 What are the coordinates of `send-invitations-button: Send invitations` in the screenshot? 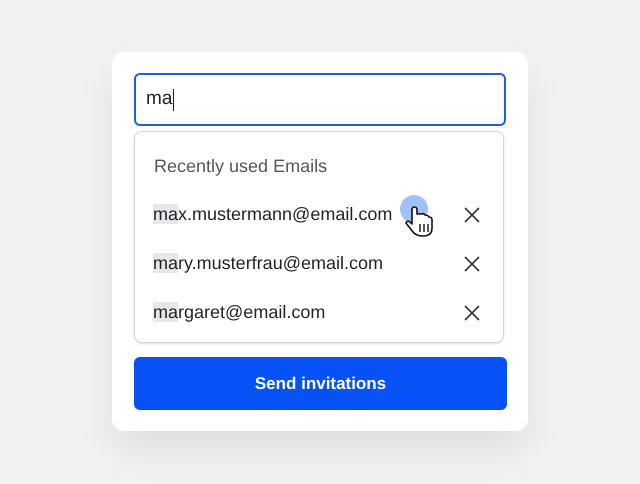 It's located at (320, 383).